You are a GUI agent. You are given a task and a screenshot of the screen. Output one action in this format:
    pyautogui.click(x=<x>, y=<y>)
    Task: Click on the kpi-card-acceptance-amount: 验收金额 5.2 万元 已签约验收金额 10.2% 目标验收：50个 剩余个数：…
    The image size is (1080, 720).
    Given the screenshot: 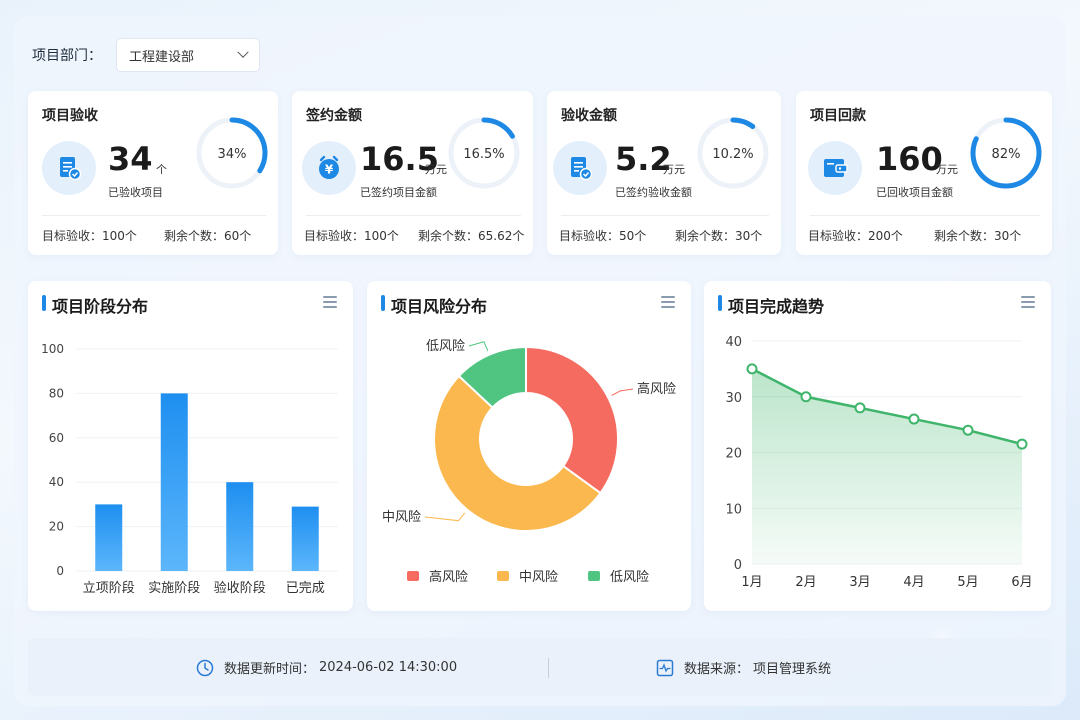 What is the action you would take?
    pyautogui.click(x=664, y=173)
    